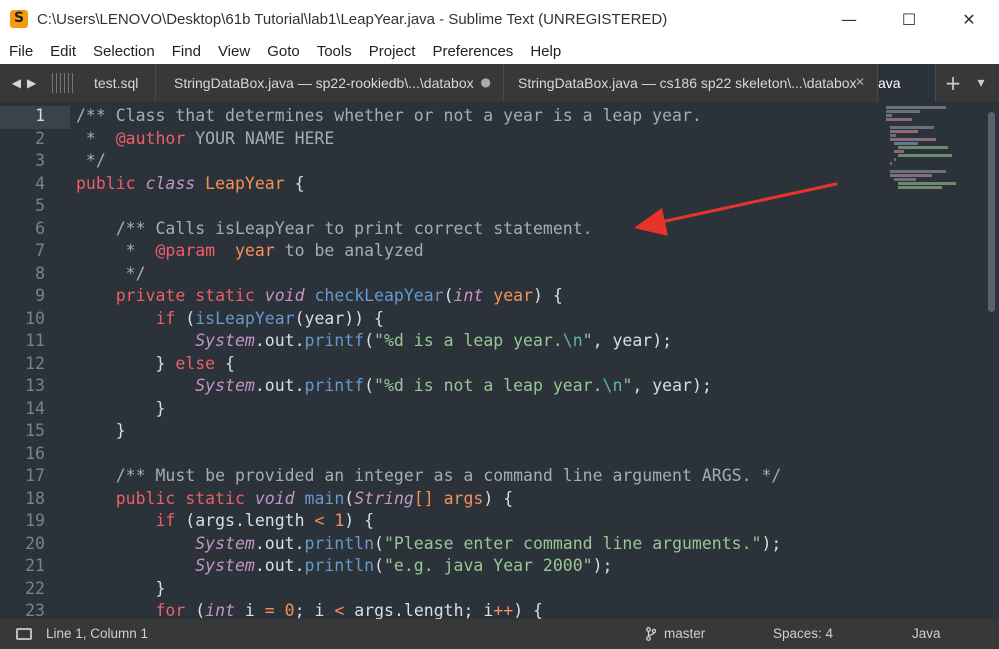 This screenshot has height=649, width=999. I want to click on indentation-setting: Spaces: 4, so click(803, 633).